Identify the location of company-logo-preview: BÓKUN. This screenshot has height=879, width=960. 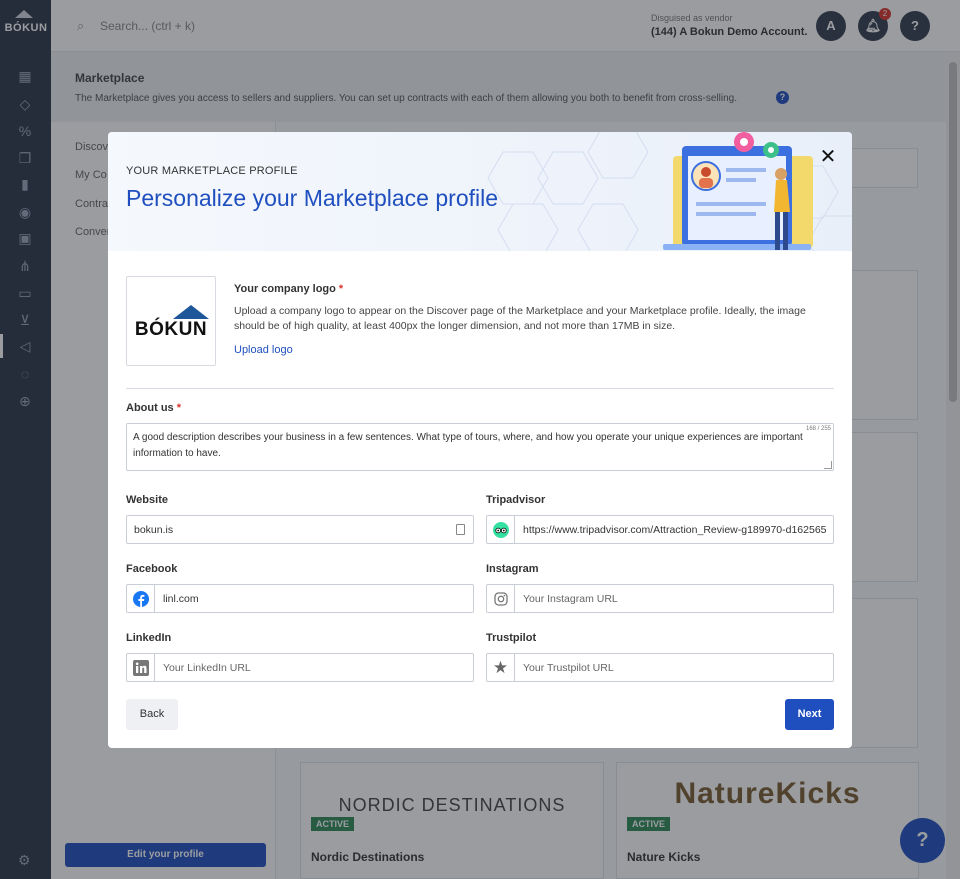
(171, 321).